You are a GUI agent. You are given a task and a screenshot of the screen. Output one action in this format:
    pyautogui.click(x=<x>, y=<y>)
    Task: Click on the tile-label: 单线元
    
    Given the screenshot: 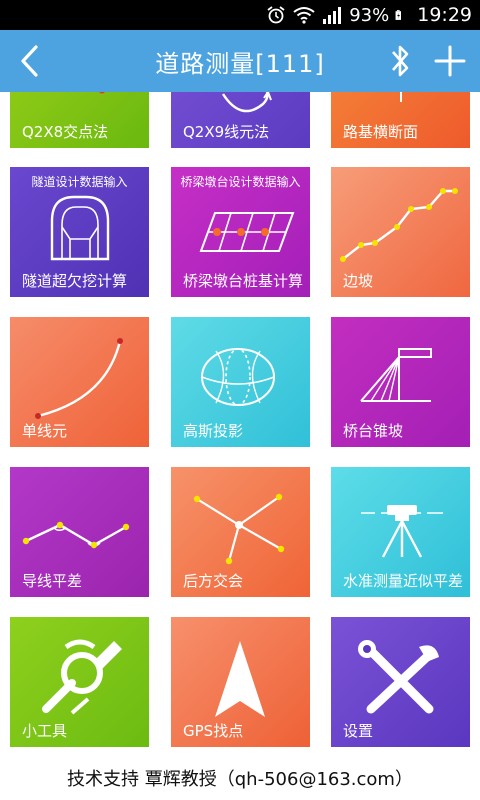 What is the action you would take?
    pyautogui.click(x=45, y=431)
    